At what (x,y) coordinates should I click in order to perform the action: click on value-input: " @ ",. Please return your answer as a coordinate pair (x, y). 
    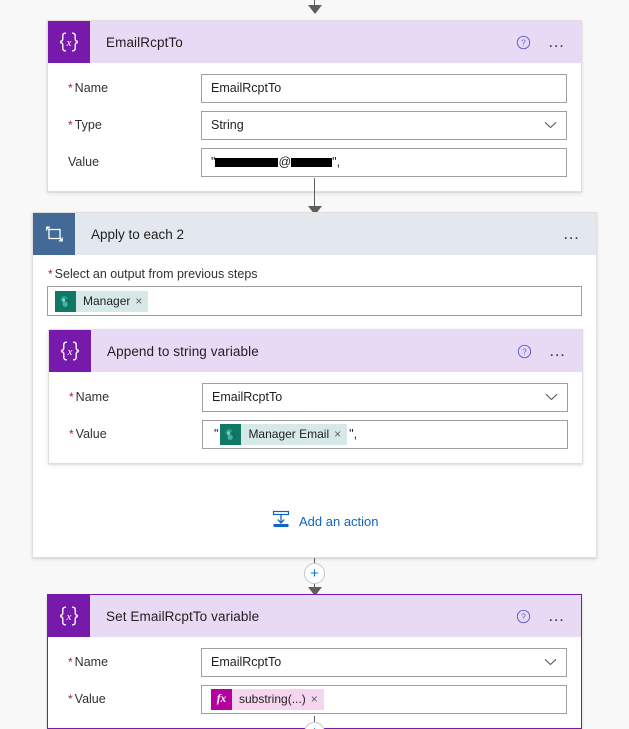
    Looking at the image, I should click on (384, 162).